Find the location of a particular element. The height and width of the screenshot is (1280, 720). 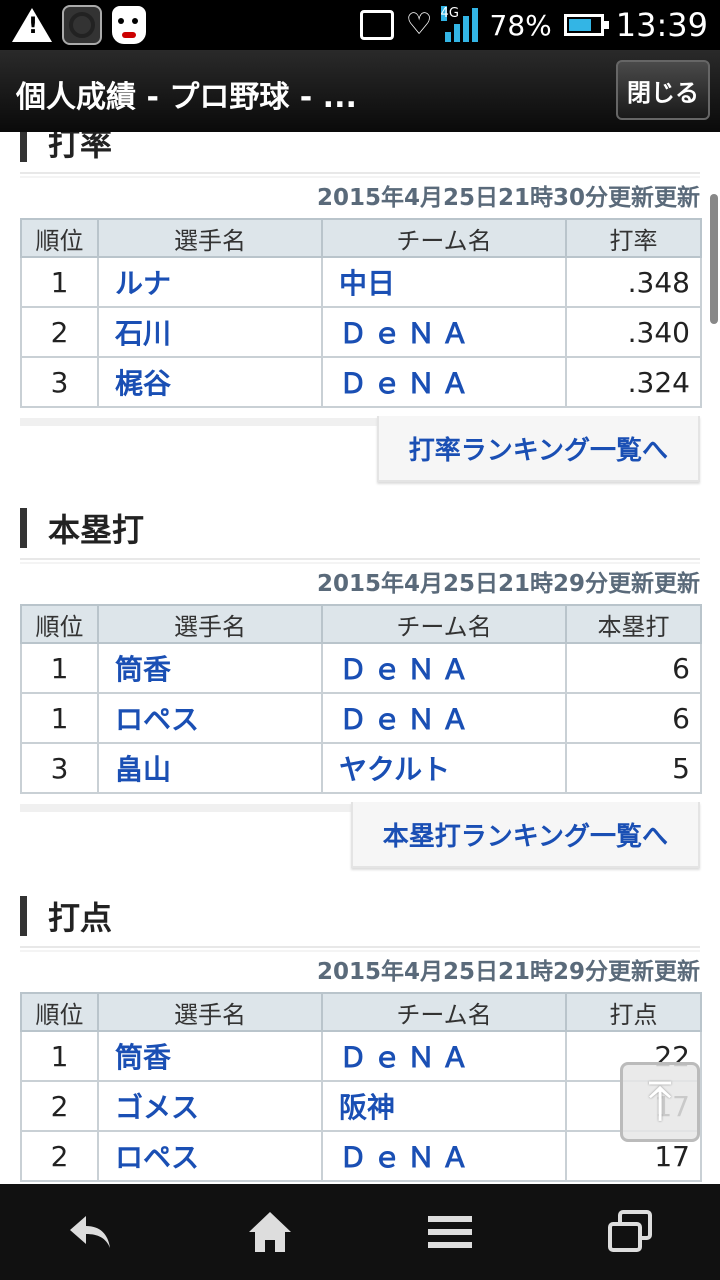

col-header-stat: 打点 is located at coordinates (633, 1012).